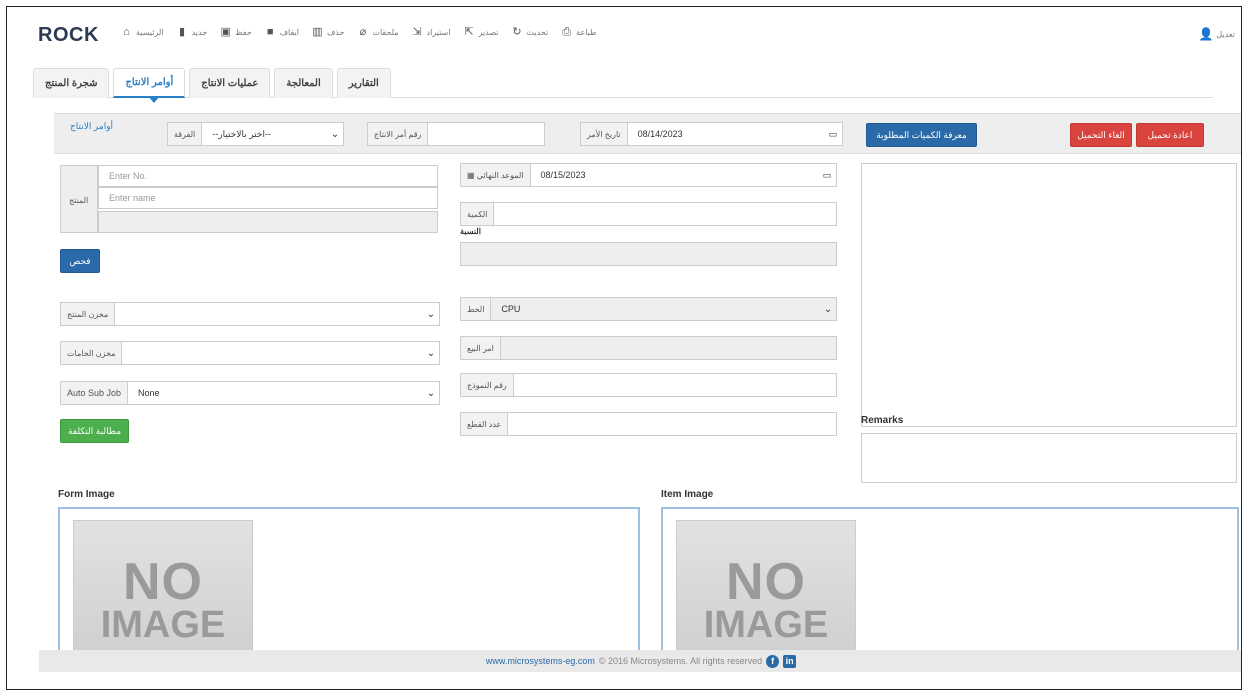 This screenshot has height=694, width=1247. Describe the element at coordinates (921, 135) in the screenshot. I see `required-quantities-button: معرفة الكميات المطلوبة` at that location.